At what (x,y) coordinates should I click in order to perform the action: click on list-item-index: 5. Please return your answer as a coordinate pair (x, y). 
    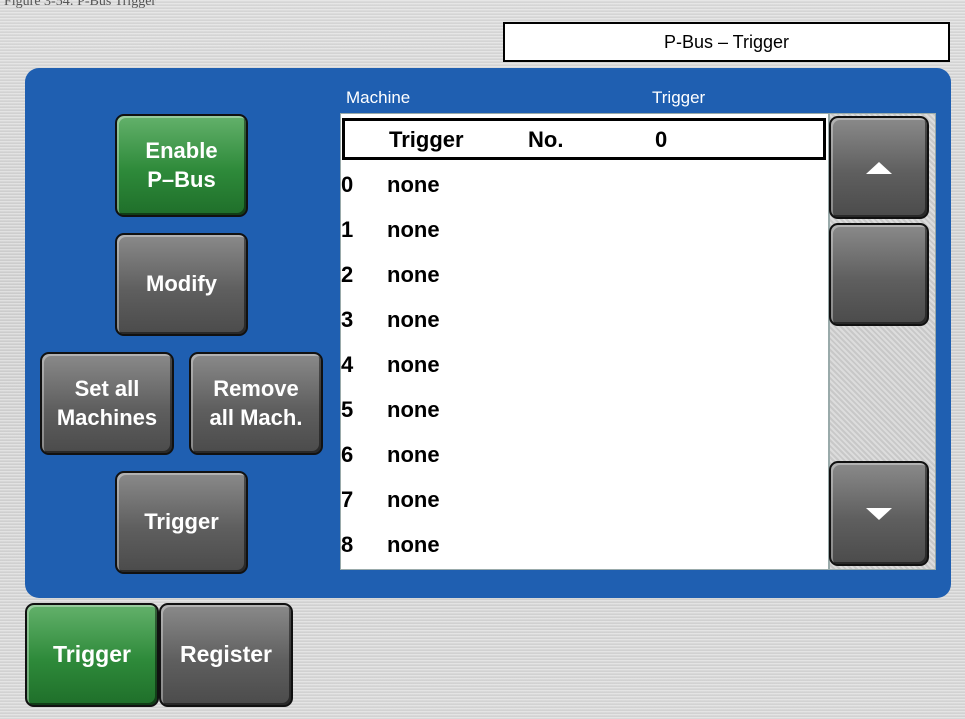
    Looking at the image, I should click on (347, 409).